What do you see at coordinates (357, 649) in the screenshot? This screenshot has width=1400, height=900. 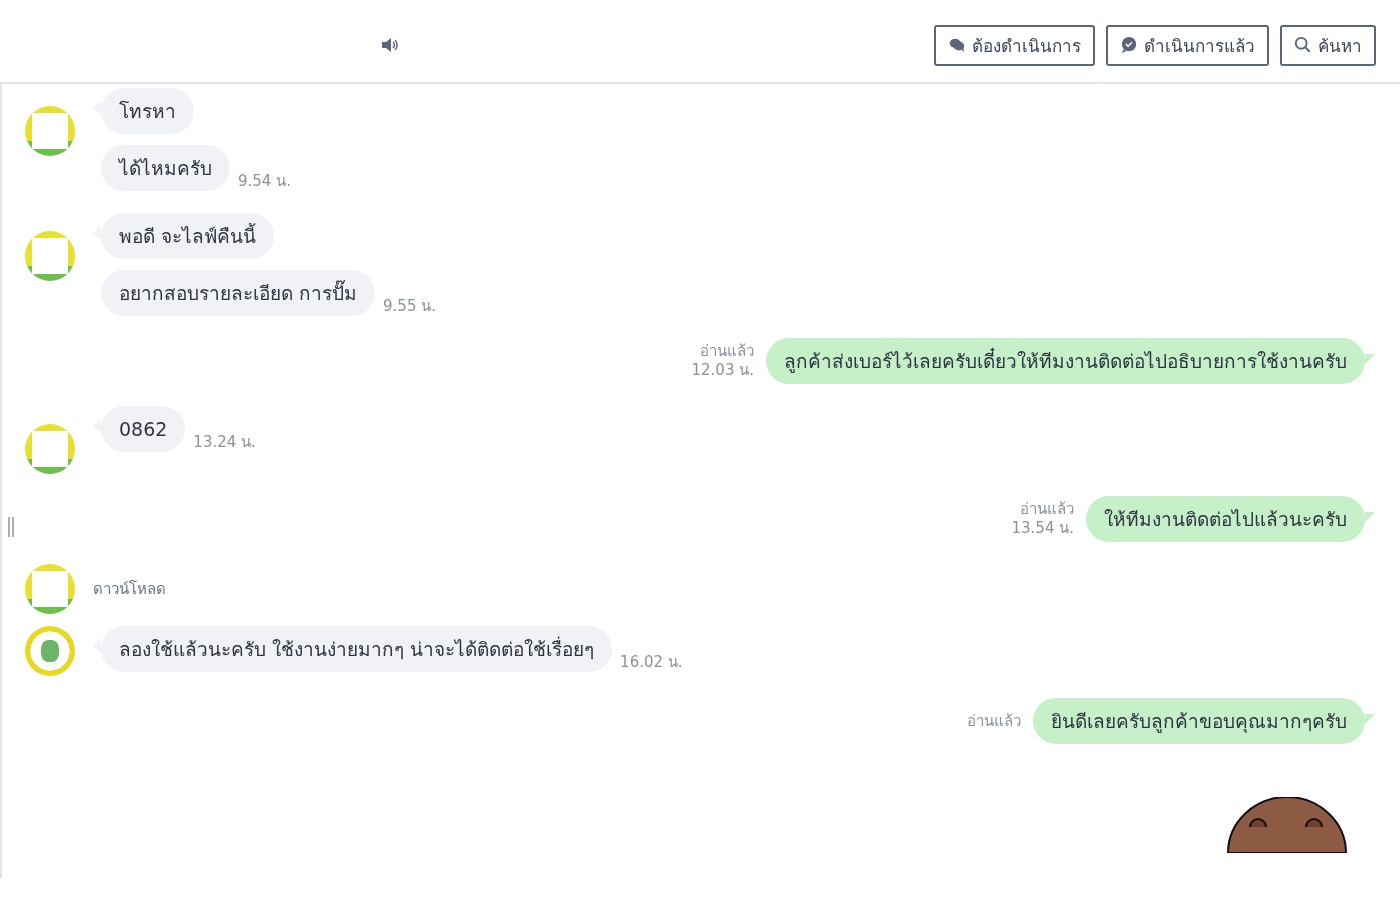 I see `message-bubble: ลองใช้แล้วนะครับ ใช้งานง่ายมากๆ น่าจะได้ติดต่อใช้เรื่อยๆ` at bounding box center [357, 649].